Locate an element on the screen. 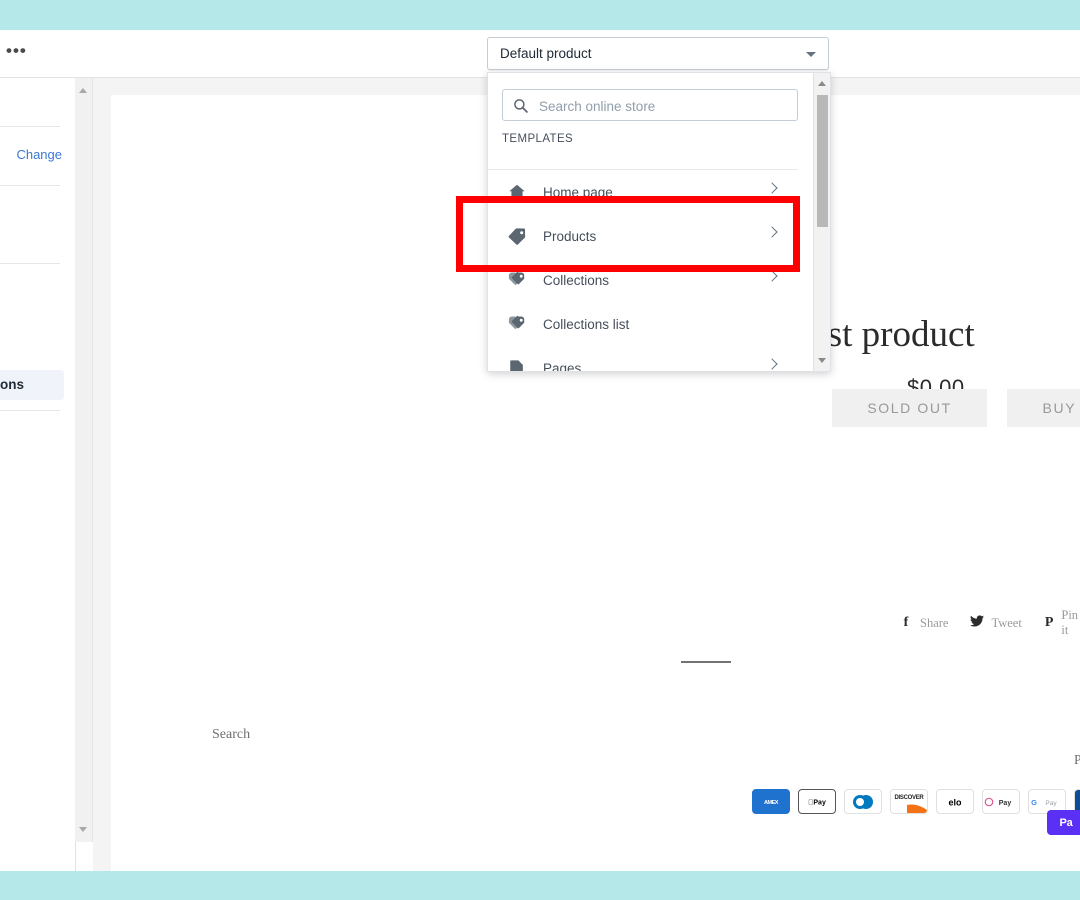 The width and height of the screenshot is (1080, 900). svg-text: AMEX is located at coordinates (771, 803).